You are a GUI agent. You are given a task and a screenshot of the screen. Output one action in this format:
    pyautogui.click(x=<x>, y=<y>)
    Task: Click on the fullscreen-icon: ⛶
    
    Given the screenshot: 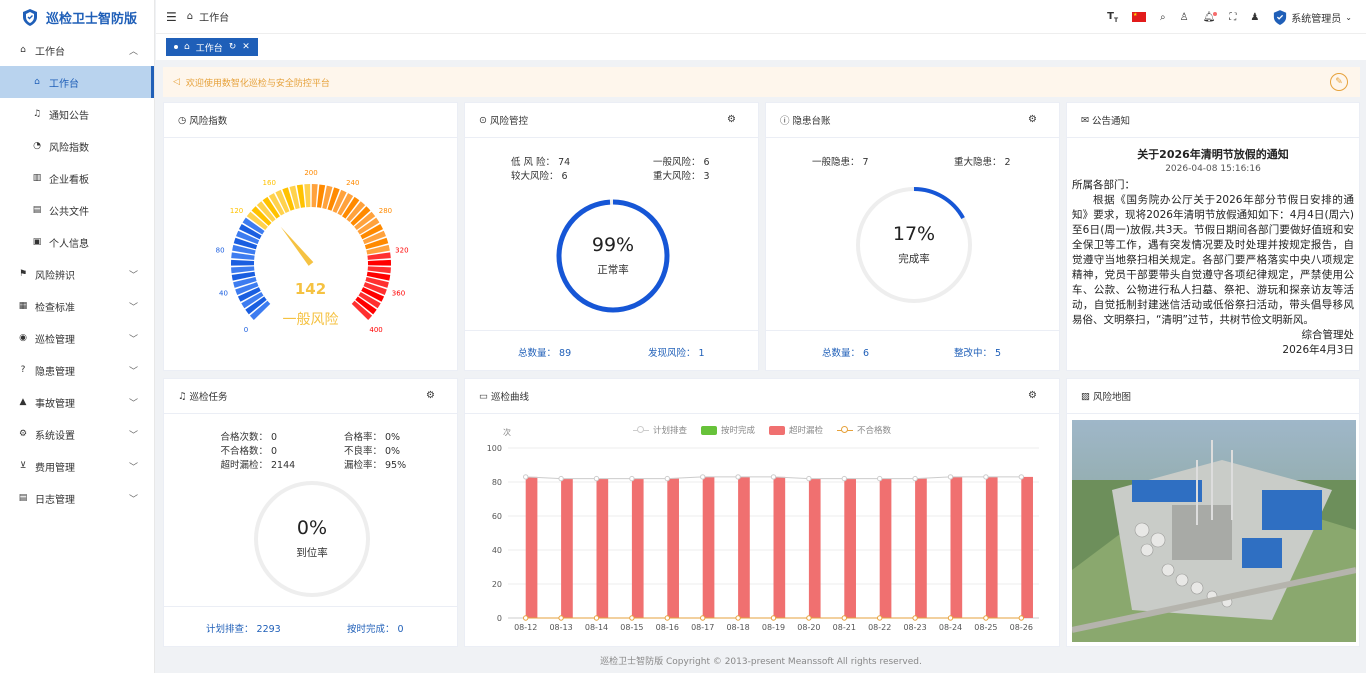 What is the action you would take?
    pyautogui.click(x=1232, y=17)
    